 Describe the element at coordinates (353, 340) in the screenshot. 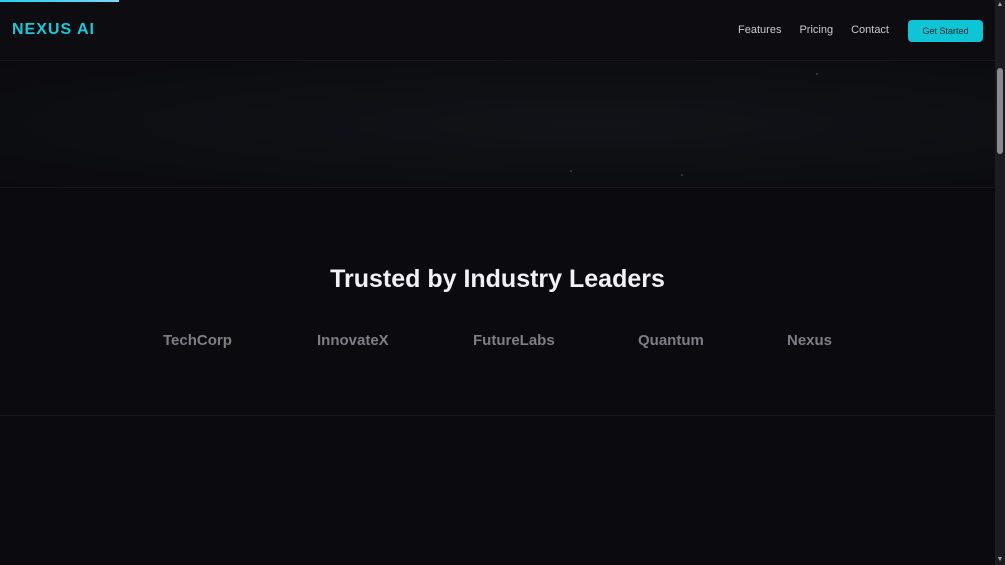

I see `partner-logo-innovatex: InnovateX` at that location.